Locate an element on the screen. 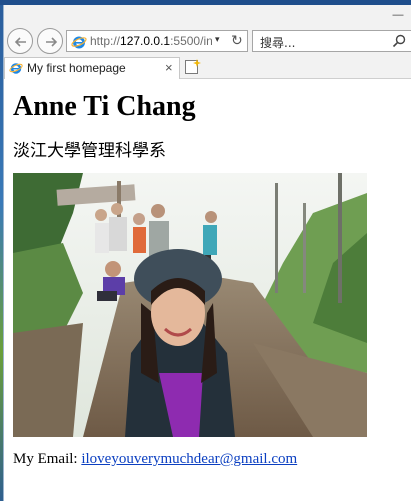 Image resolution: width=411 pixels, height=501 pixels. forward-arrow-icon is located at coordinates (52, 42).